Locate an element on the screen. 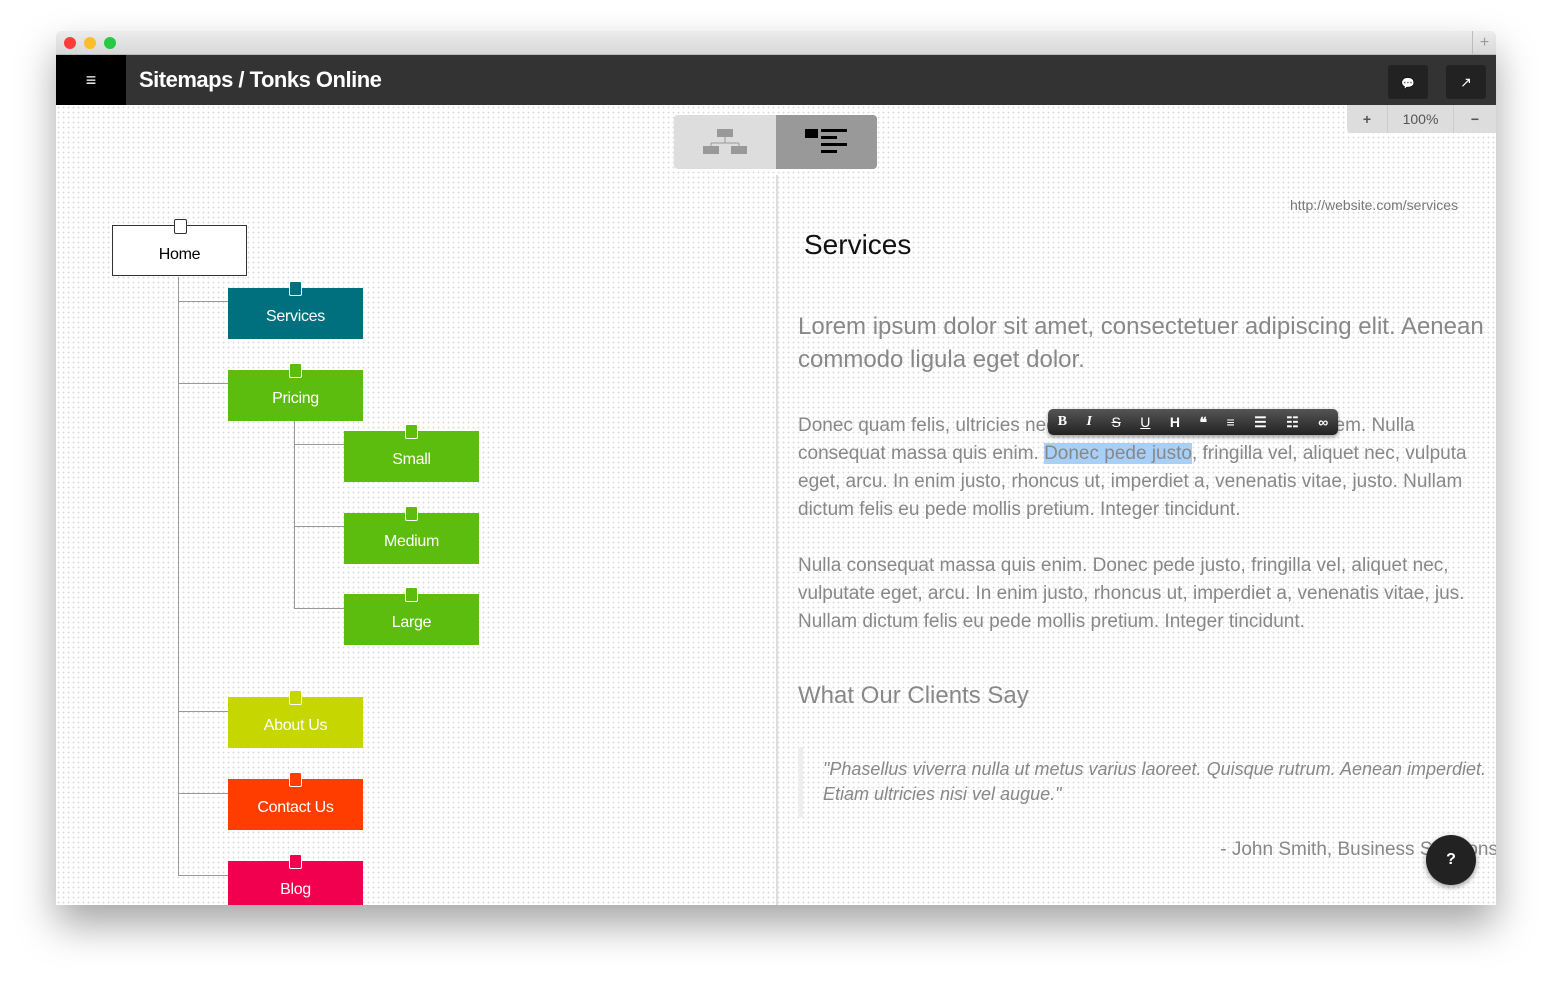 The width and height of the screenshot is (1552, 985). help-icon: ? is located at coordinates (1451, 859).